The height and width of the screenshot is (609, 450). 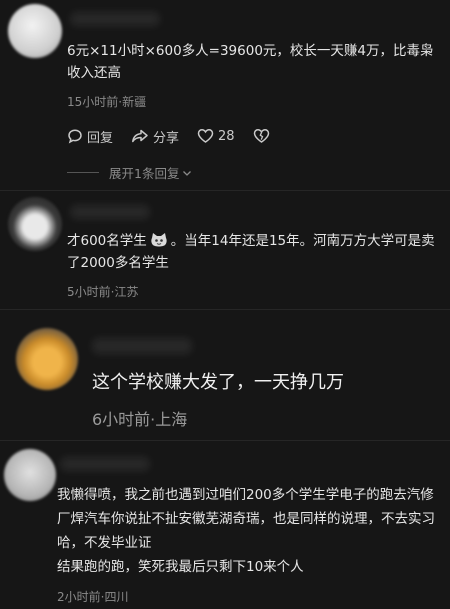 I want to click on chevron-down-icon, so click(x=187, y=173).